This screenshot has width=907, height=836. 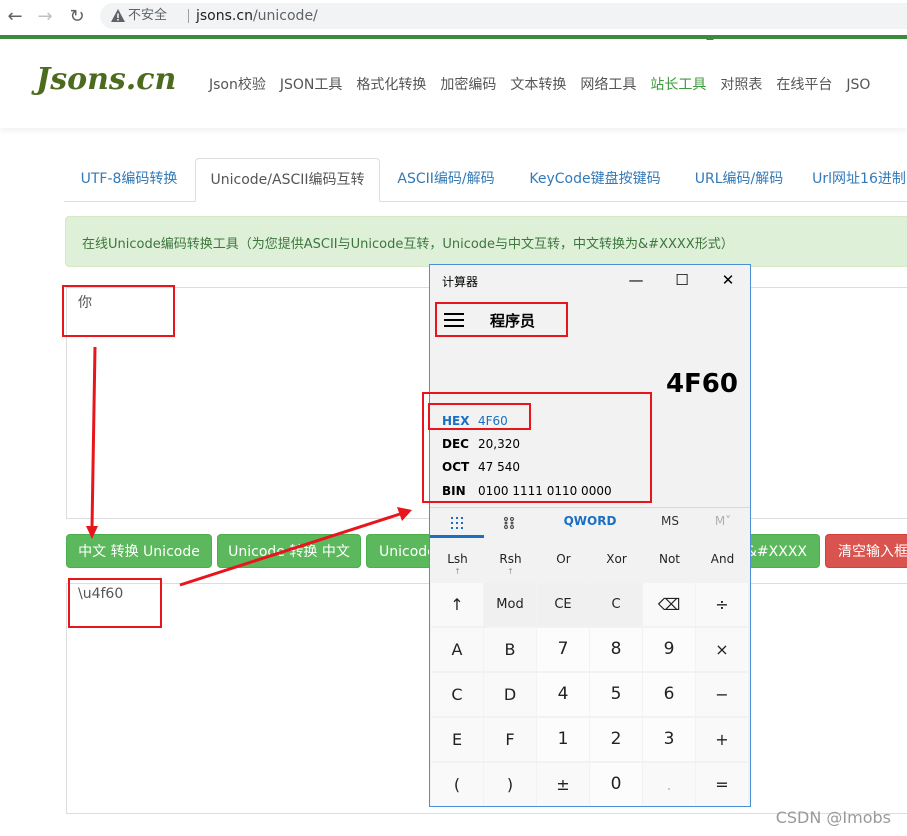 I want to click on bitop-label: Rsh, so click(x=510, y=559).